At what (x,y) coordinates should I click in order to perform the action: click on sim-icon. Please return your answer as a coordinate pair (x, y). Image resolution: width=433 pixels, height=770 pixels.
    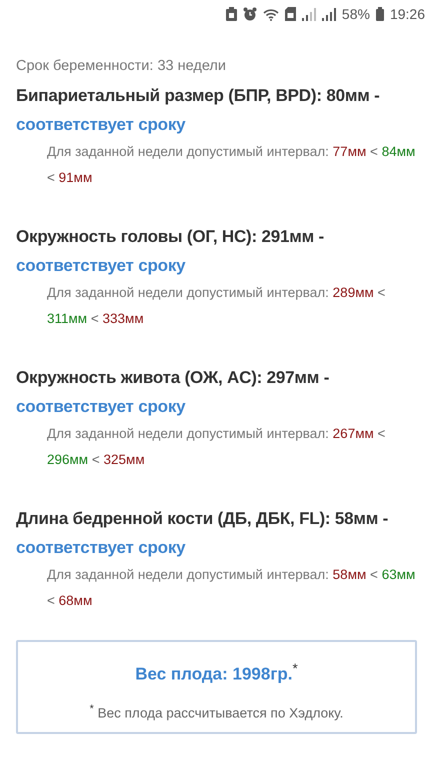
    Looking at the image, I should click on (290, 14).